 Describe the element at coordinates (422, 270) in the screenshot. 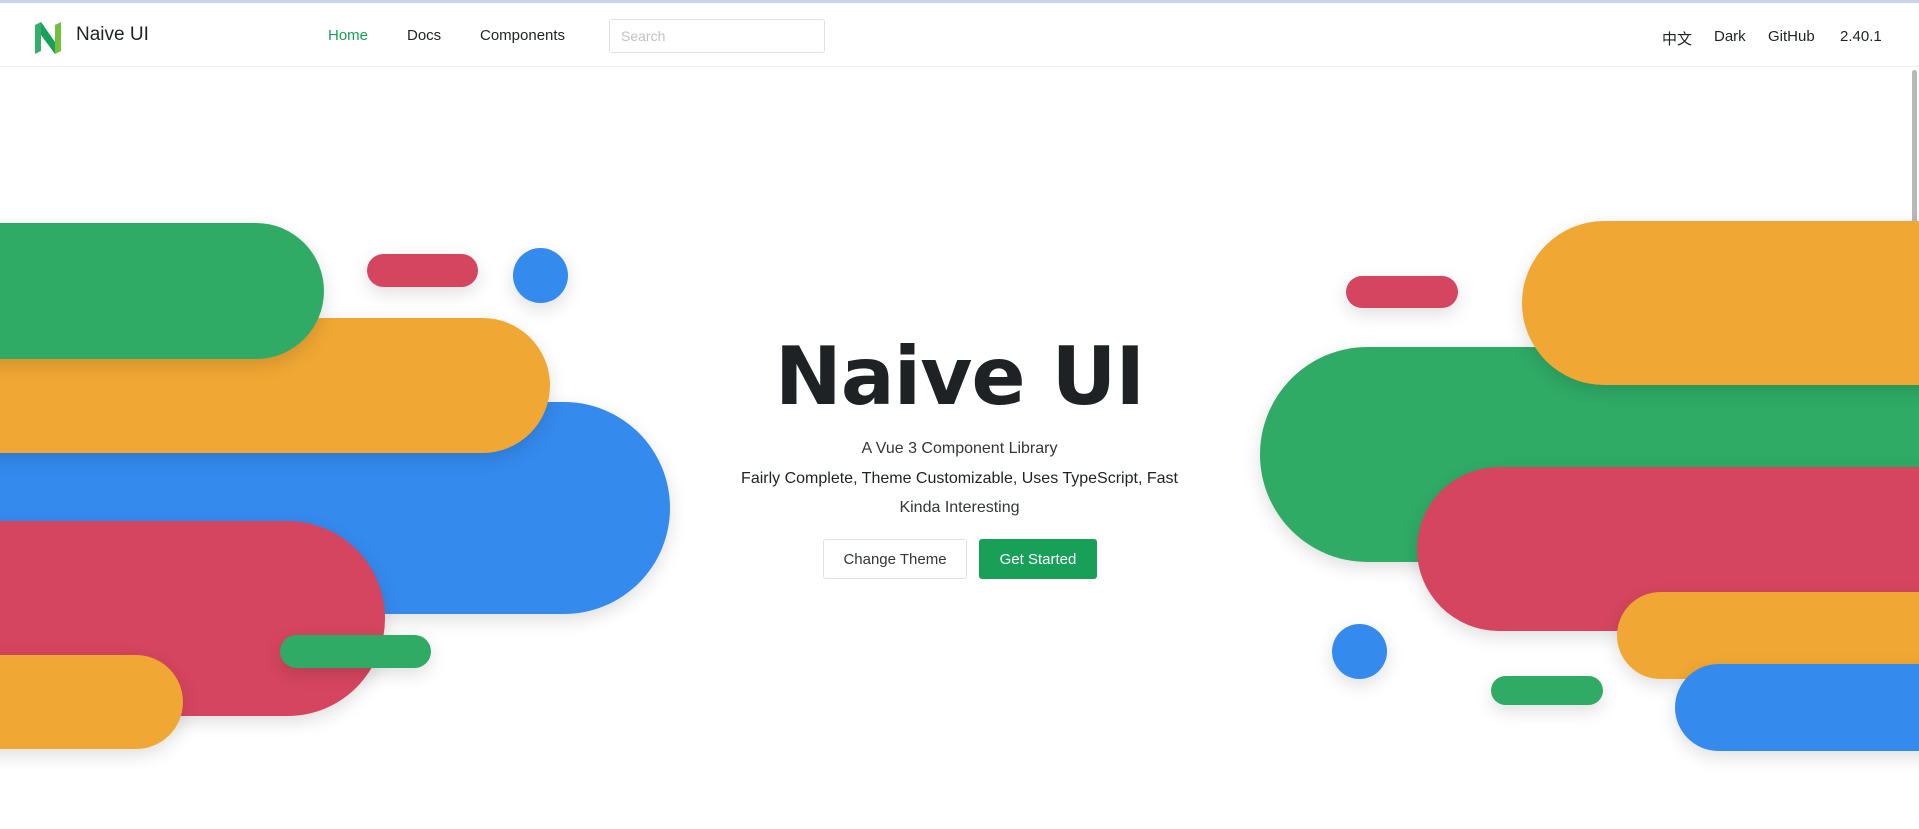

I see `left-red-bar` at that location.